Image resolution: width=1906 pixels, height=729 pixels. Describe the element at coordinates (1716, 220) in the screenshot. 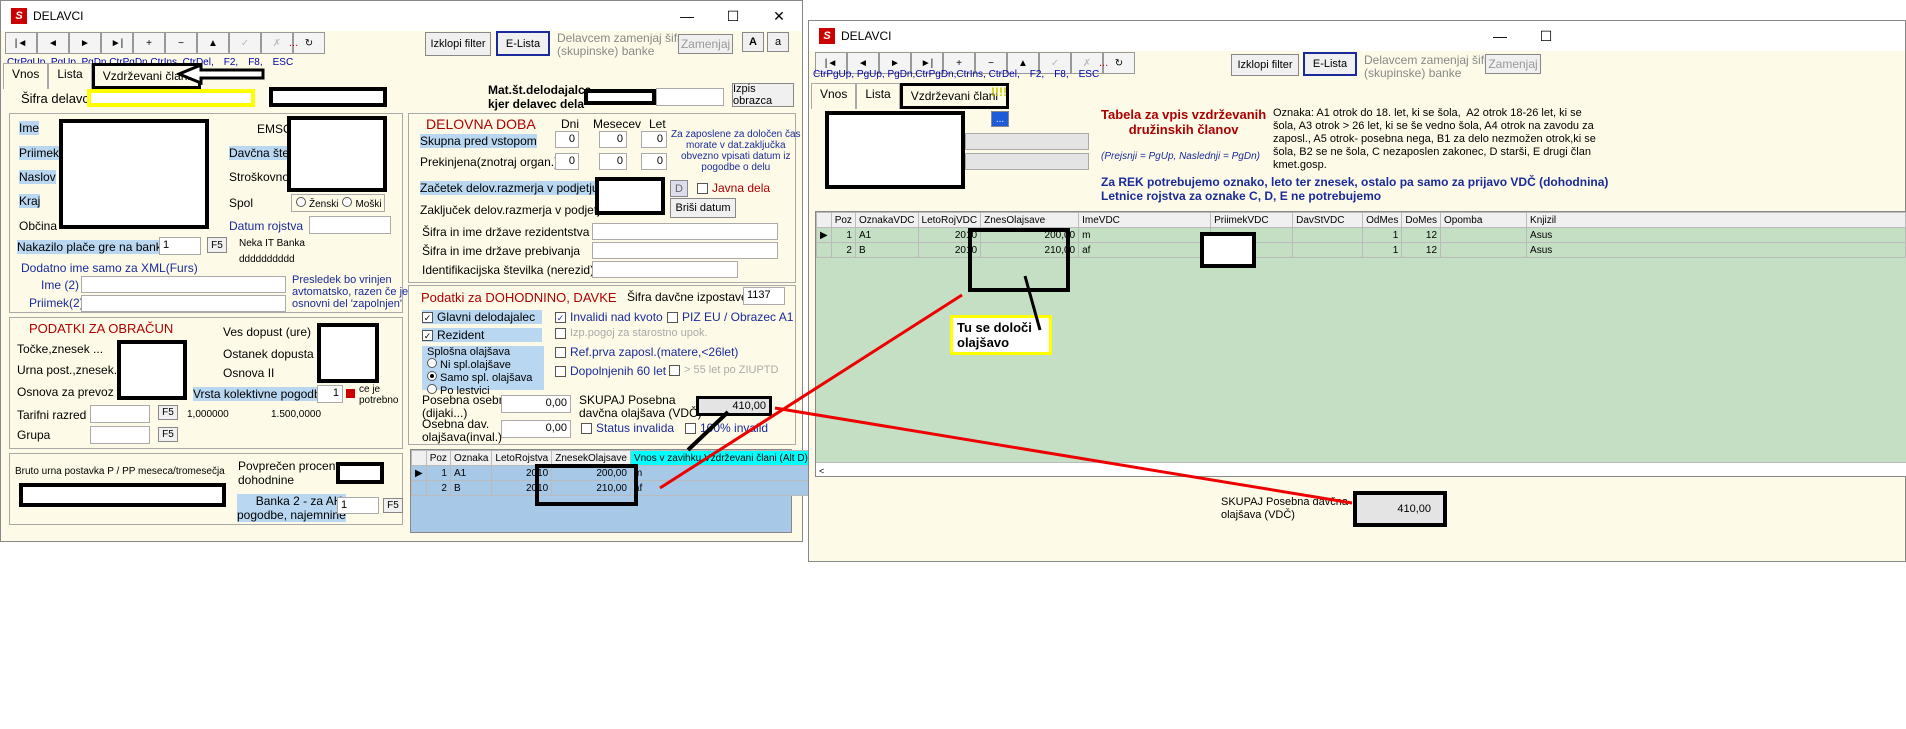

I see `col-knjizil: Knjizil` at that location.